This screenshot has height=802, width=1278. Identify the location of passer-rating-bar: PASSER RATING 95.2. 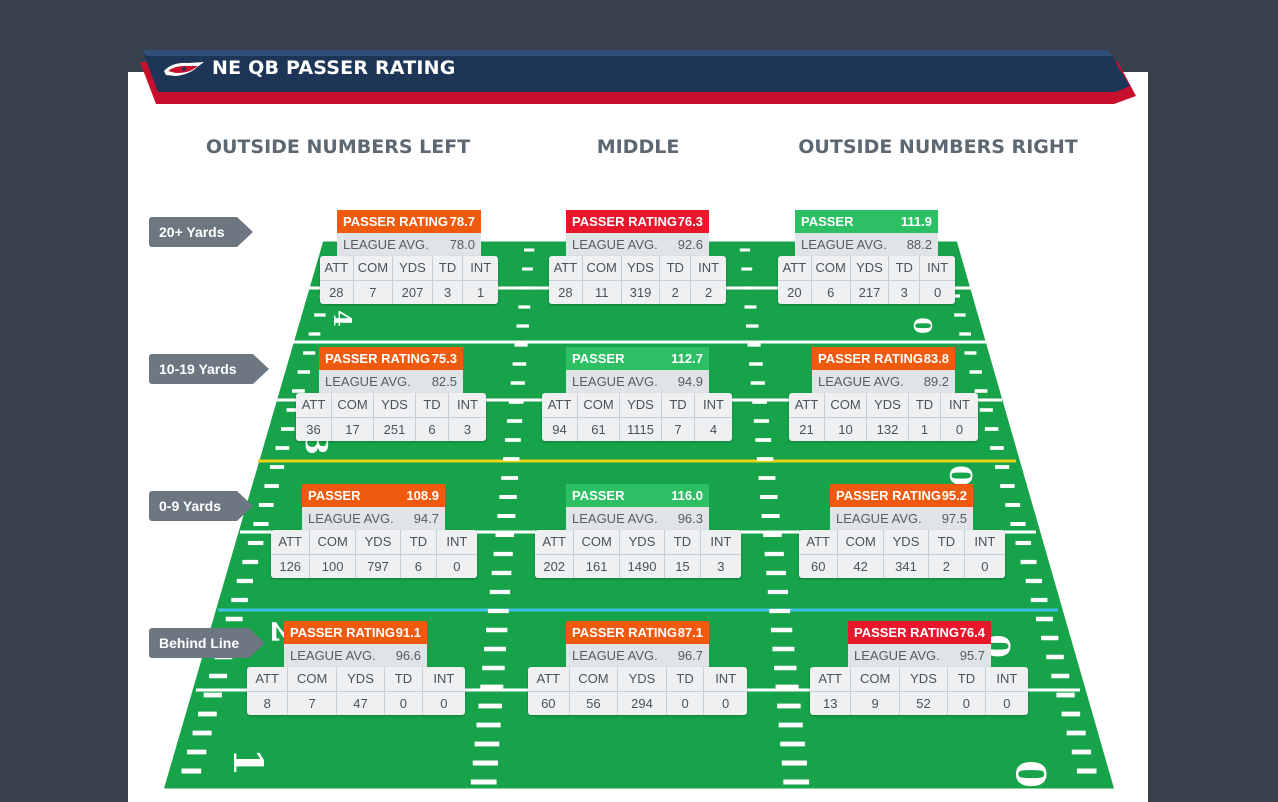
(901, 495).